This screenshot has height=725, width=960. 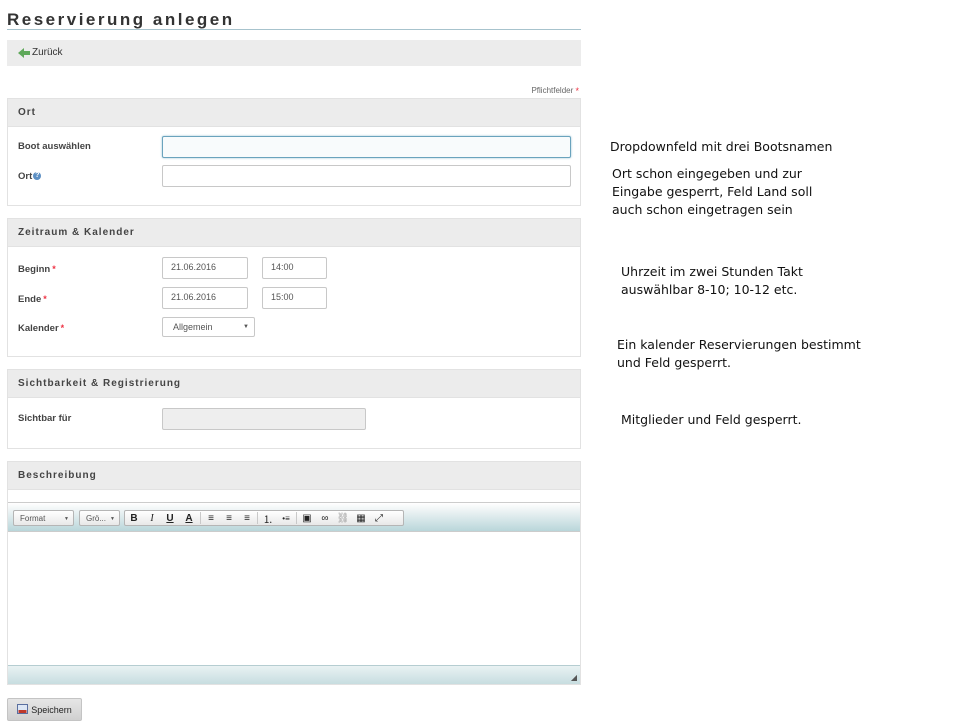 What do you see at coordinates (45, 418) in the screenshot?
I see `visible-for-label: Sichtbar für` at bounding box center [45, 418].